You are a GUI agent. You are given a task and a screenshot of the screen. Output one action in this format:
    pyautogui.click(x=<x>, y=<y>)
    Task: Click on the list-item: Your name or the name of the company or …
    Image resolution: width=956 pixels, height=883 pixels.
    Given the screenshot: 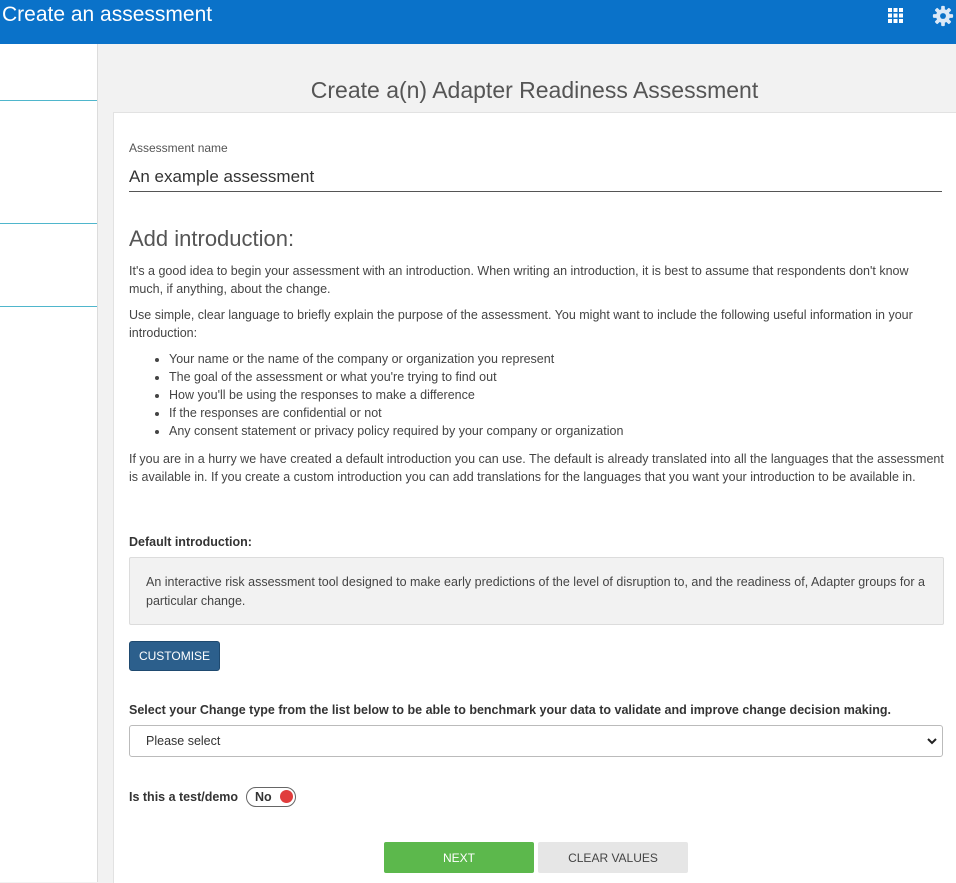 What is the action you would take?
    pyautogui.click(x=396, y=359)
    